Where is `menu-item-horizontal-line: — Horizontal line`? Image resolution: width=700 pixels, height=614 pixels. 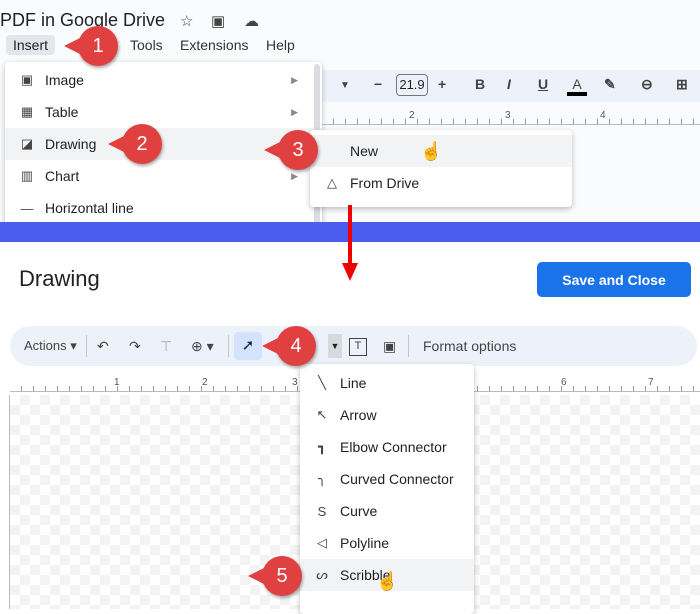
menu-item-horizontal-line: — Horizontal line is located at coordinates (163, 207).